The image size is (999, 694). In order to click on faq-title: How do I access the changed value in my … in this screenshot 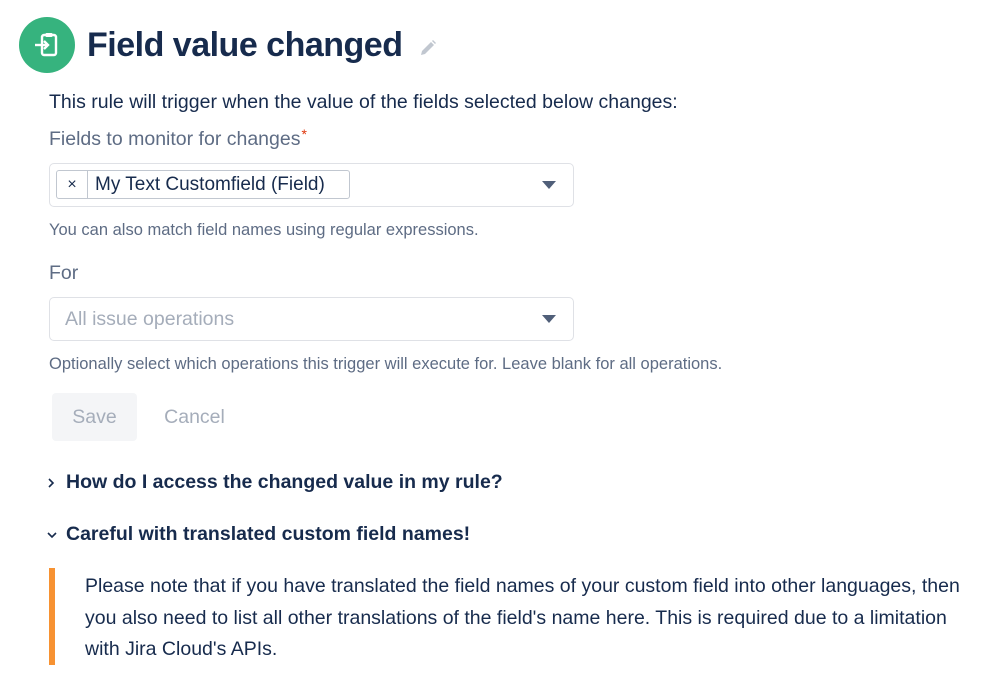, I will do `click(284, 482)`.